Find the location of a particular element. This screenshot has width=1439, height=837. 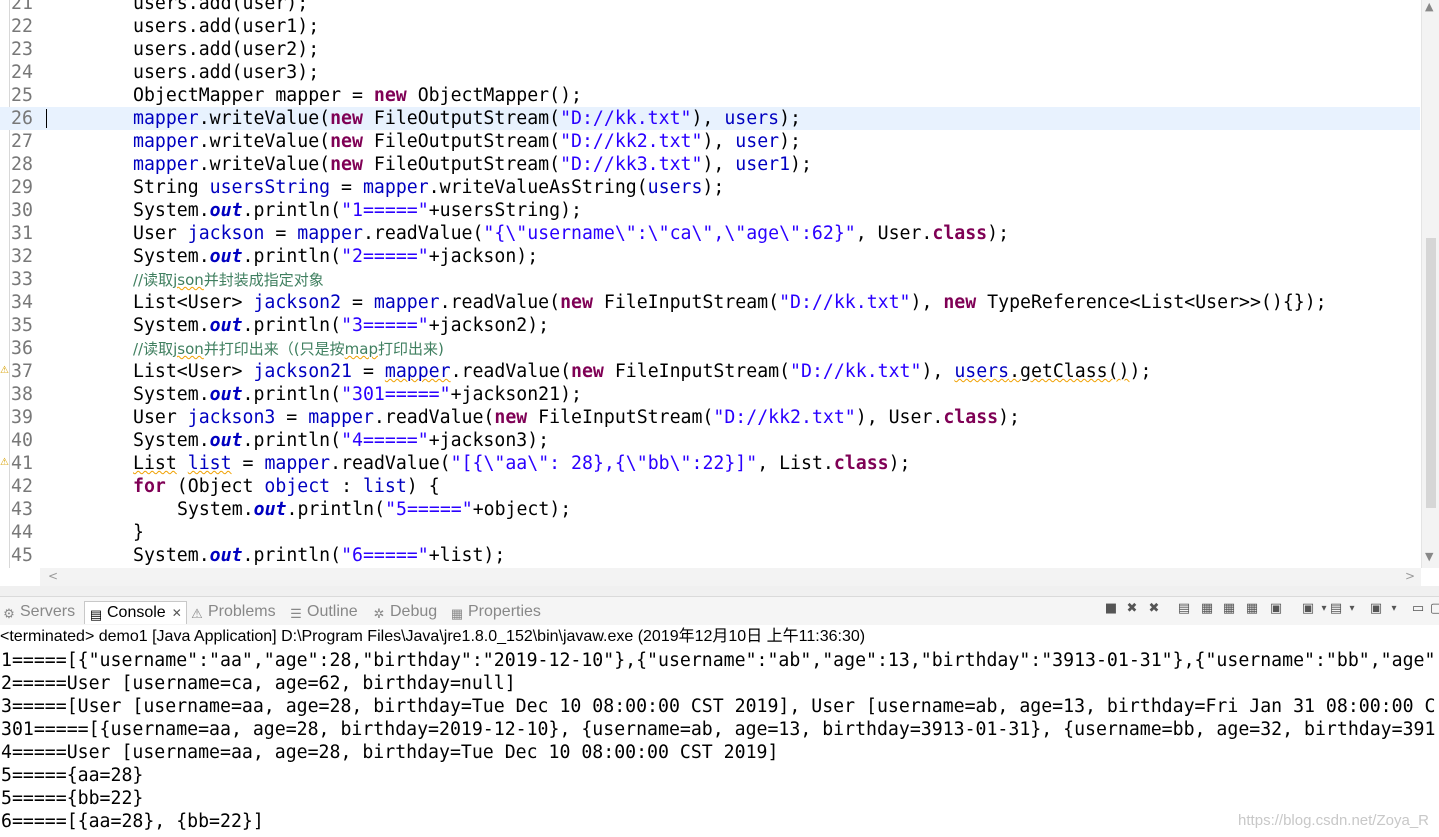

new-console-icon: ▣ is located at coordinates (1376, 609).